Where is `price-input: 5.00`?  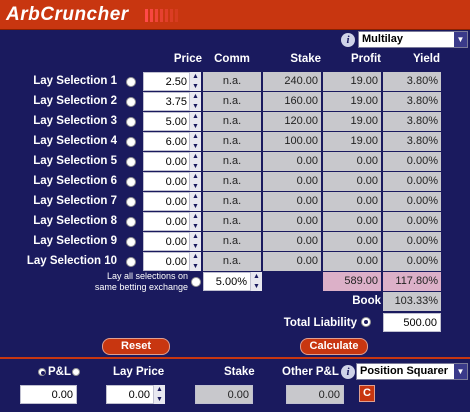 price-input: 5.00 is located at coordinates (166, 121).